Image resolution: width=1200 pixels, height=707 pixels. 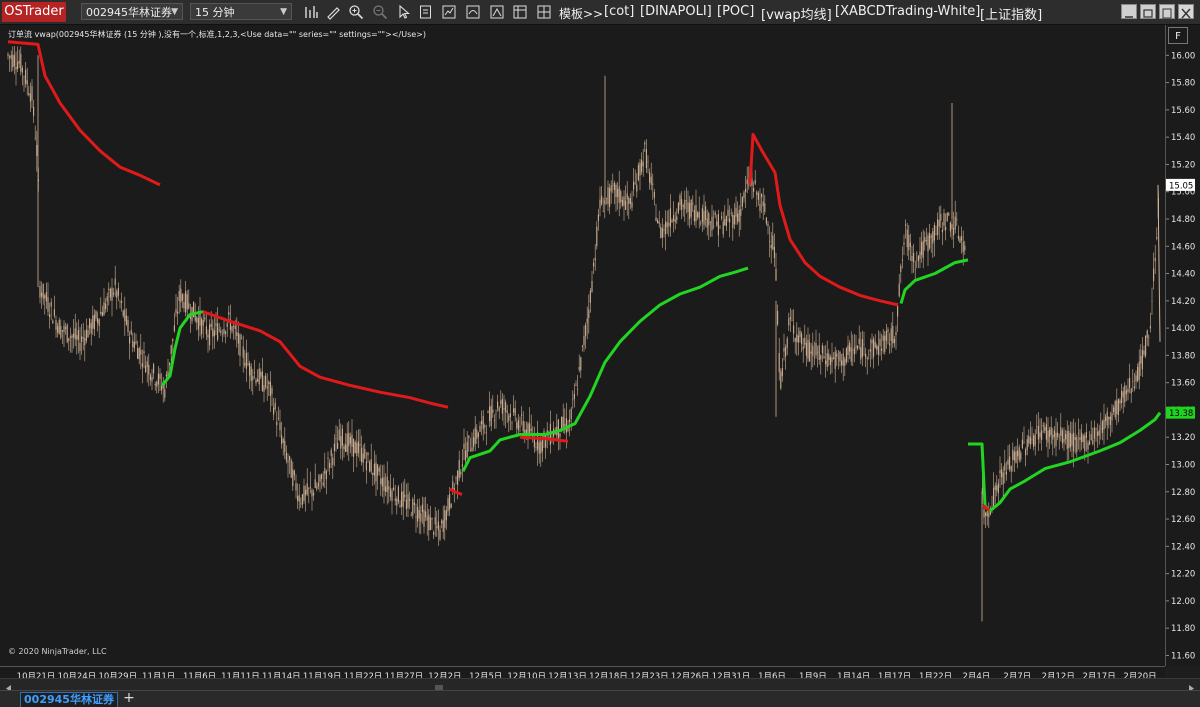 I want to click on zoom-in-icon, so click(x=356, y=12).